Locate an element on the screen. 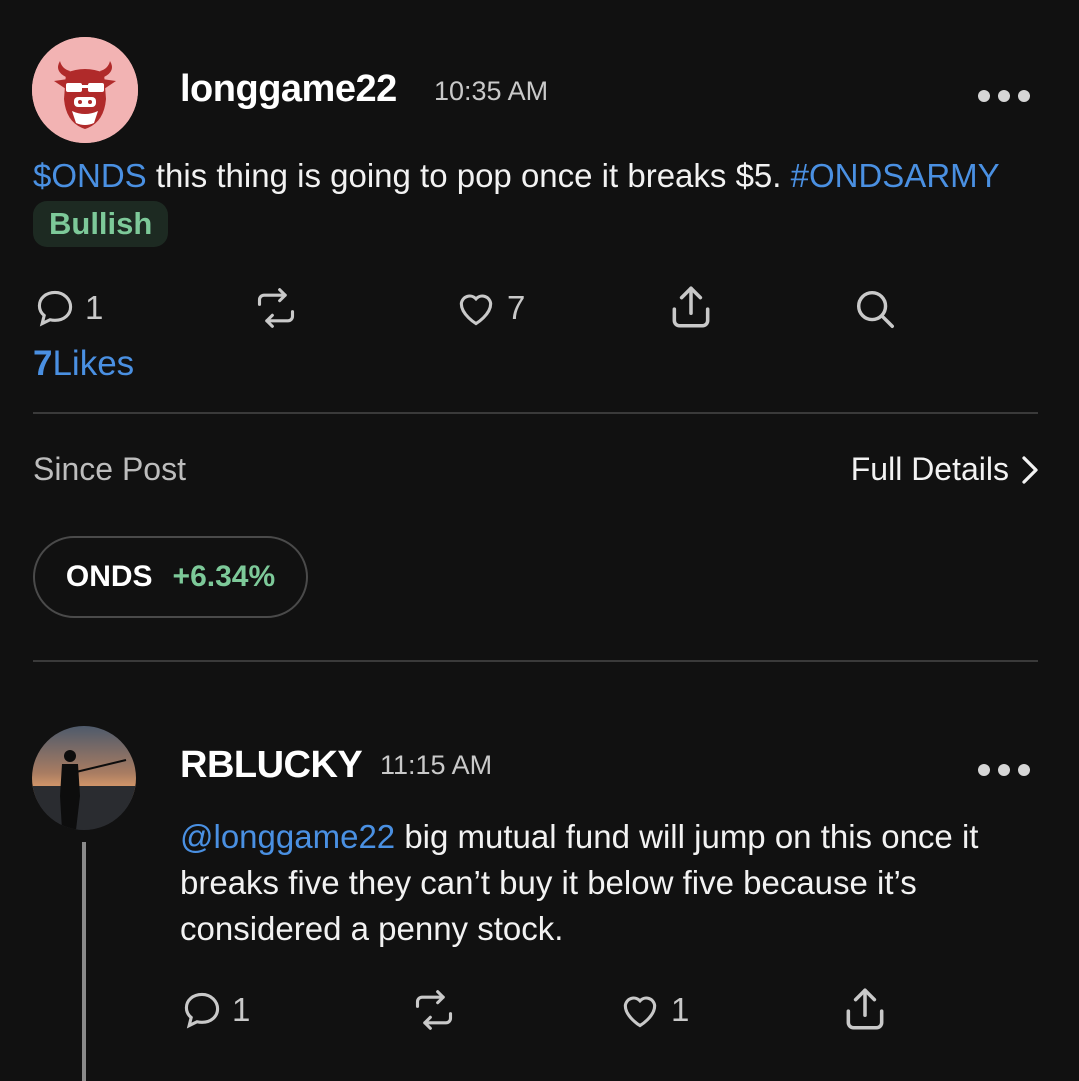  avatar-rblucky is located at coordinates (84, 778).